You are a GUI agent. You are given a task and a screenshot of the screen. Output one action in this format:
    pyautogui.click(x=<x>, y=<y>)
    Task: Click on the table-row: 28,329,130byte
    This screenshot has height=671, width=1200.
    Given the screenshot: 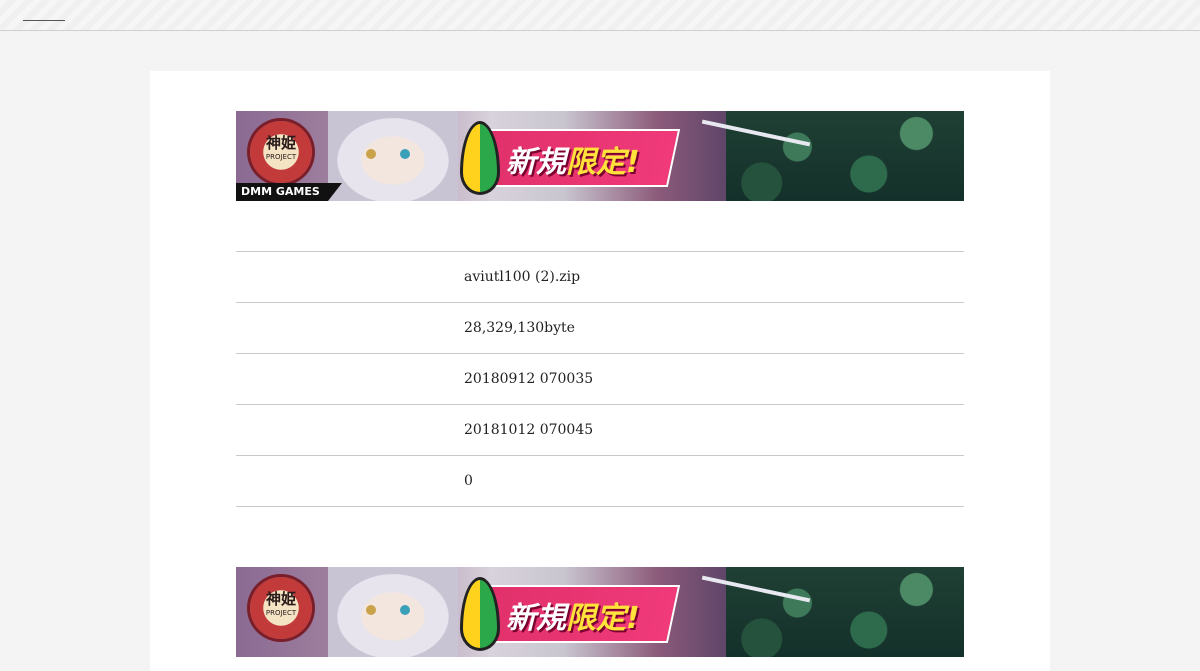 What is the action you would take?
    pyautogui.click(x=600, y=328)
    